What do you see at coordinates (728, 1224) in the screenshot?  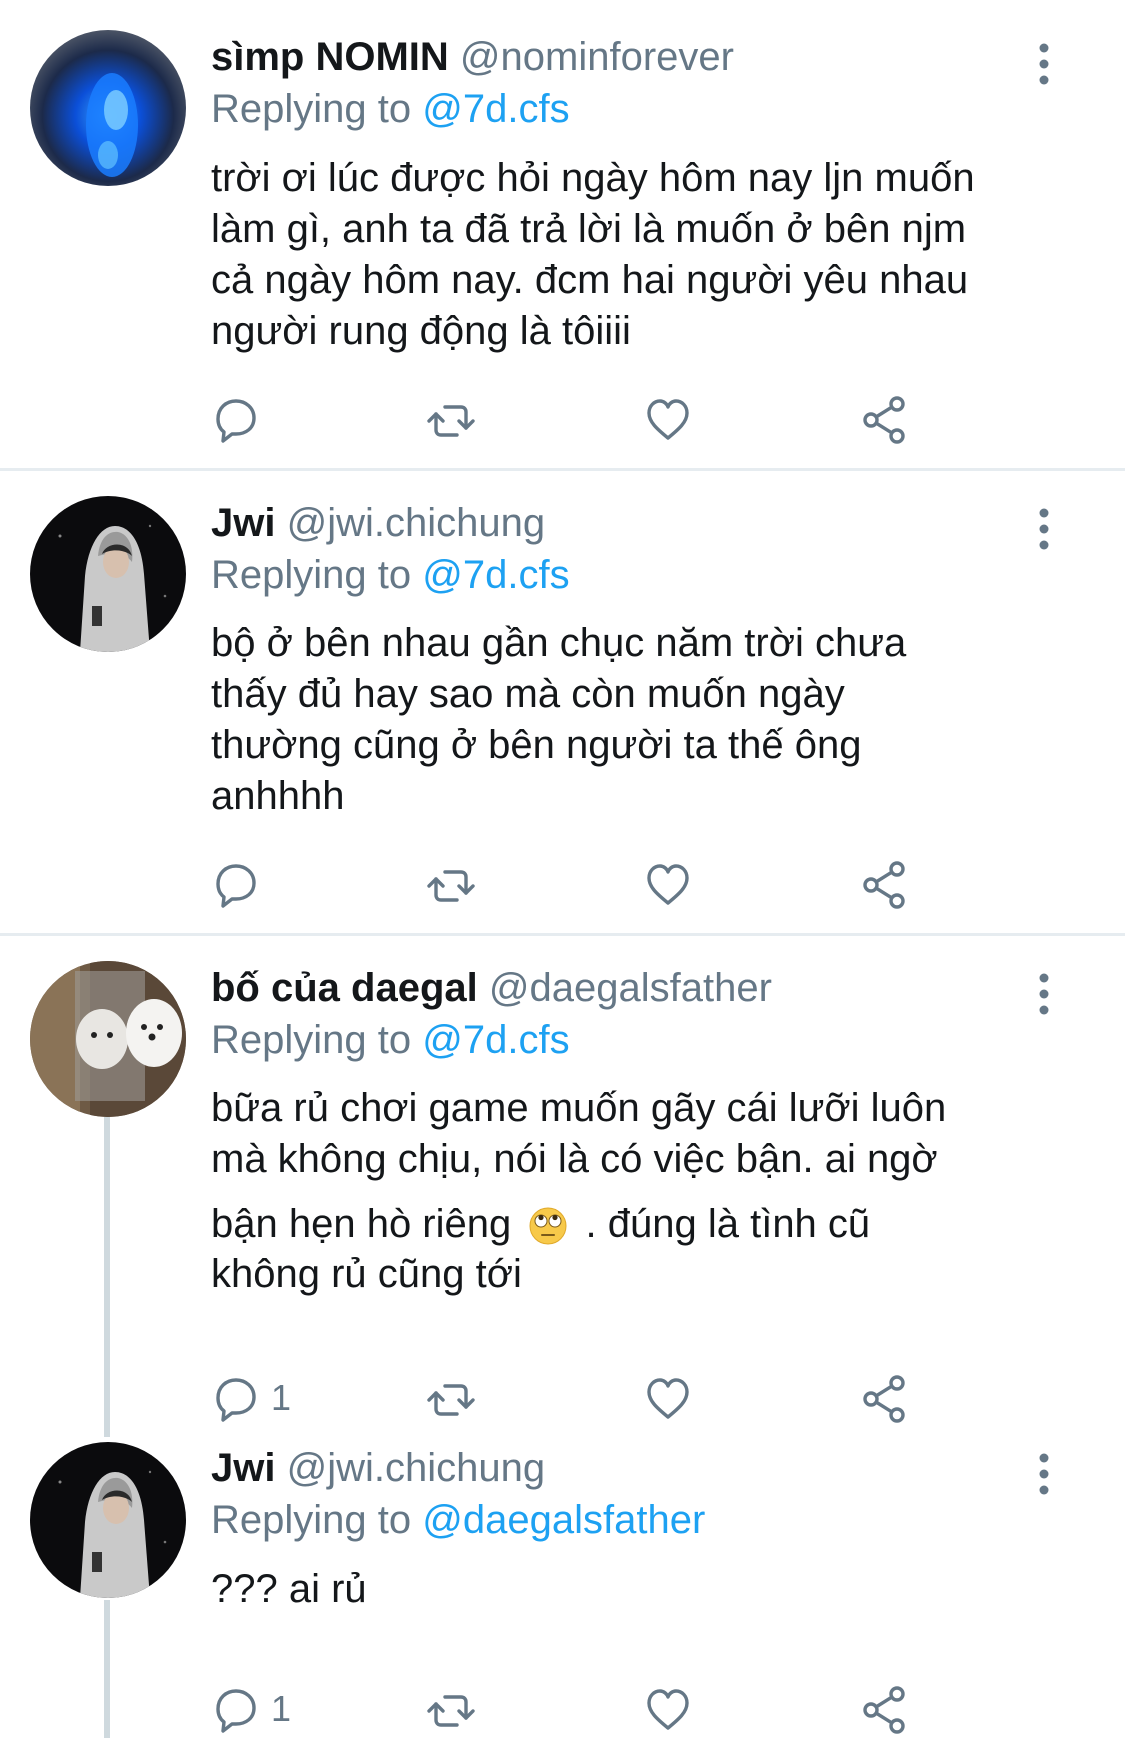 I see `tweet-text-fragment: . đúng là tình cũ` at bounding box center [728, 1224].